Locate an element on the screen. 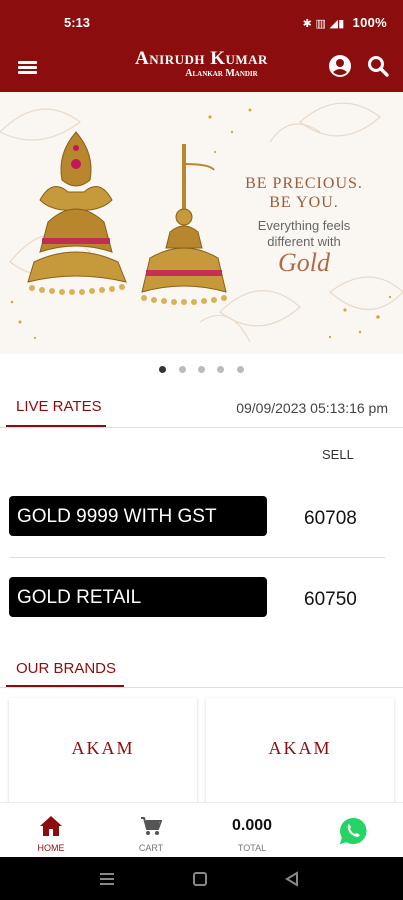  banner-headline-1: BE PRECIOUS. is located at coordinates (304, 183).